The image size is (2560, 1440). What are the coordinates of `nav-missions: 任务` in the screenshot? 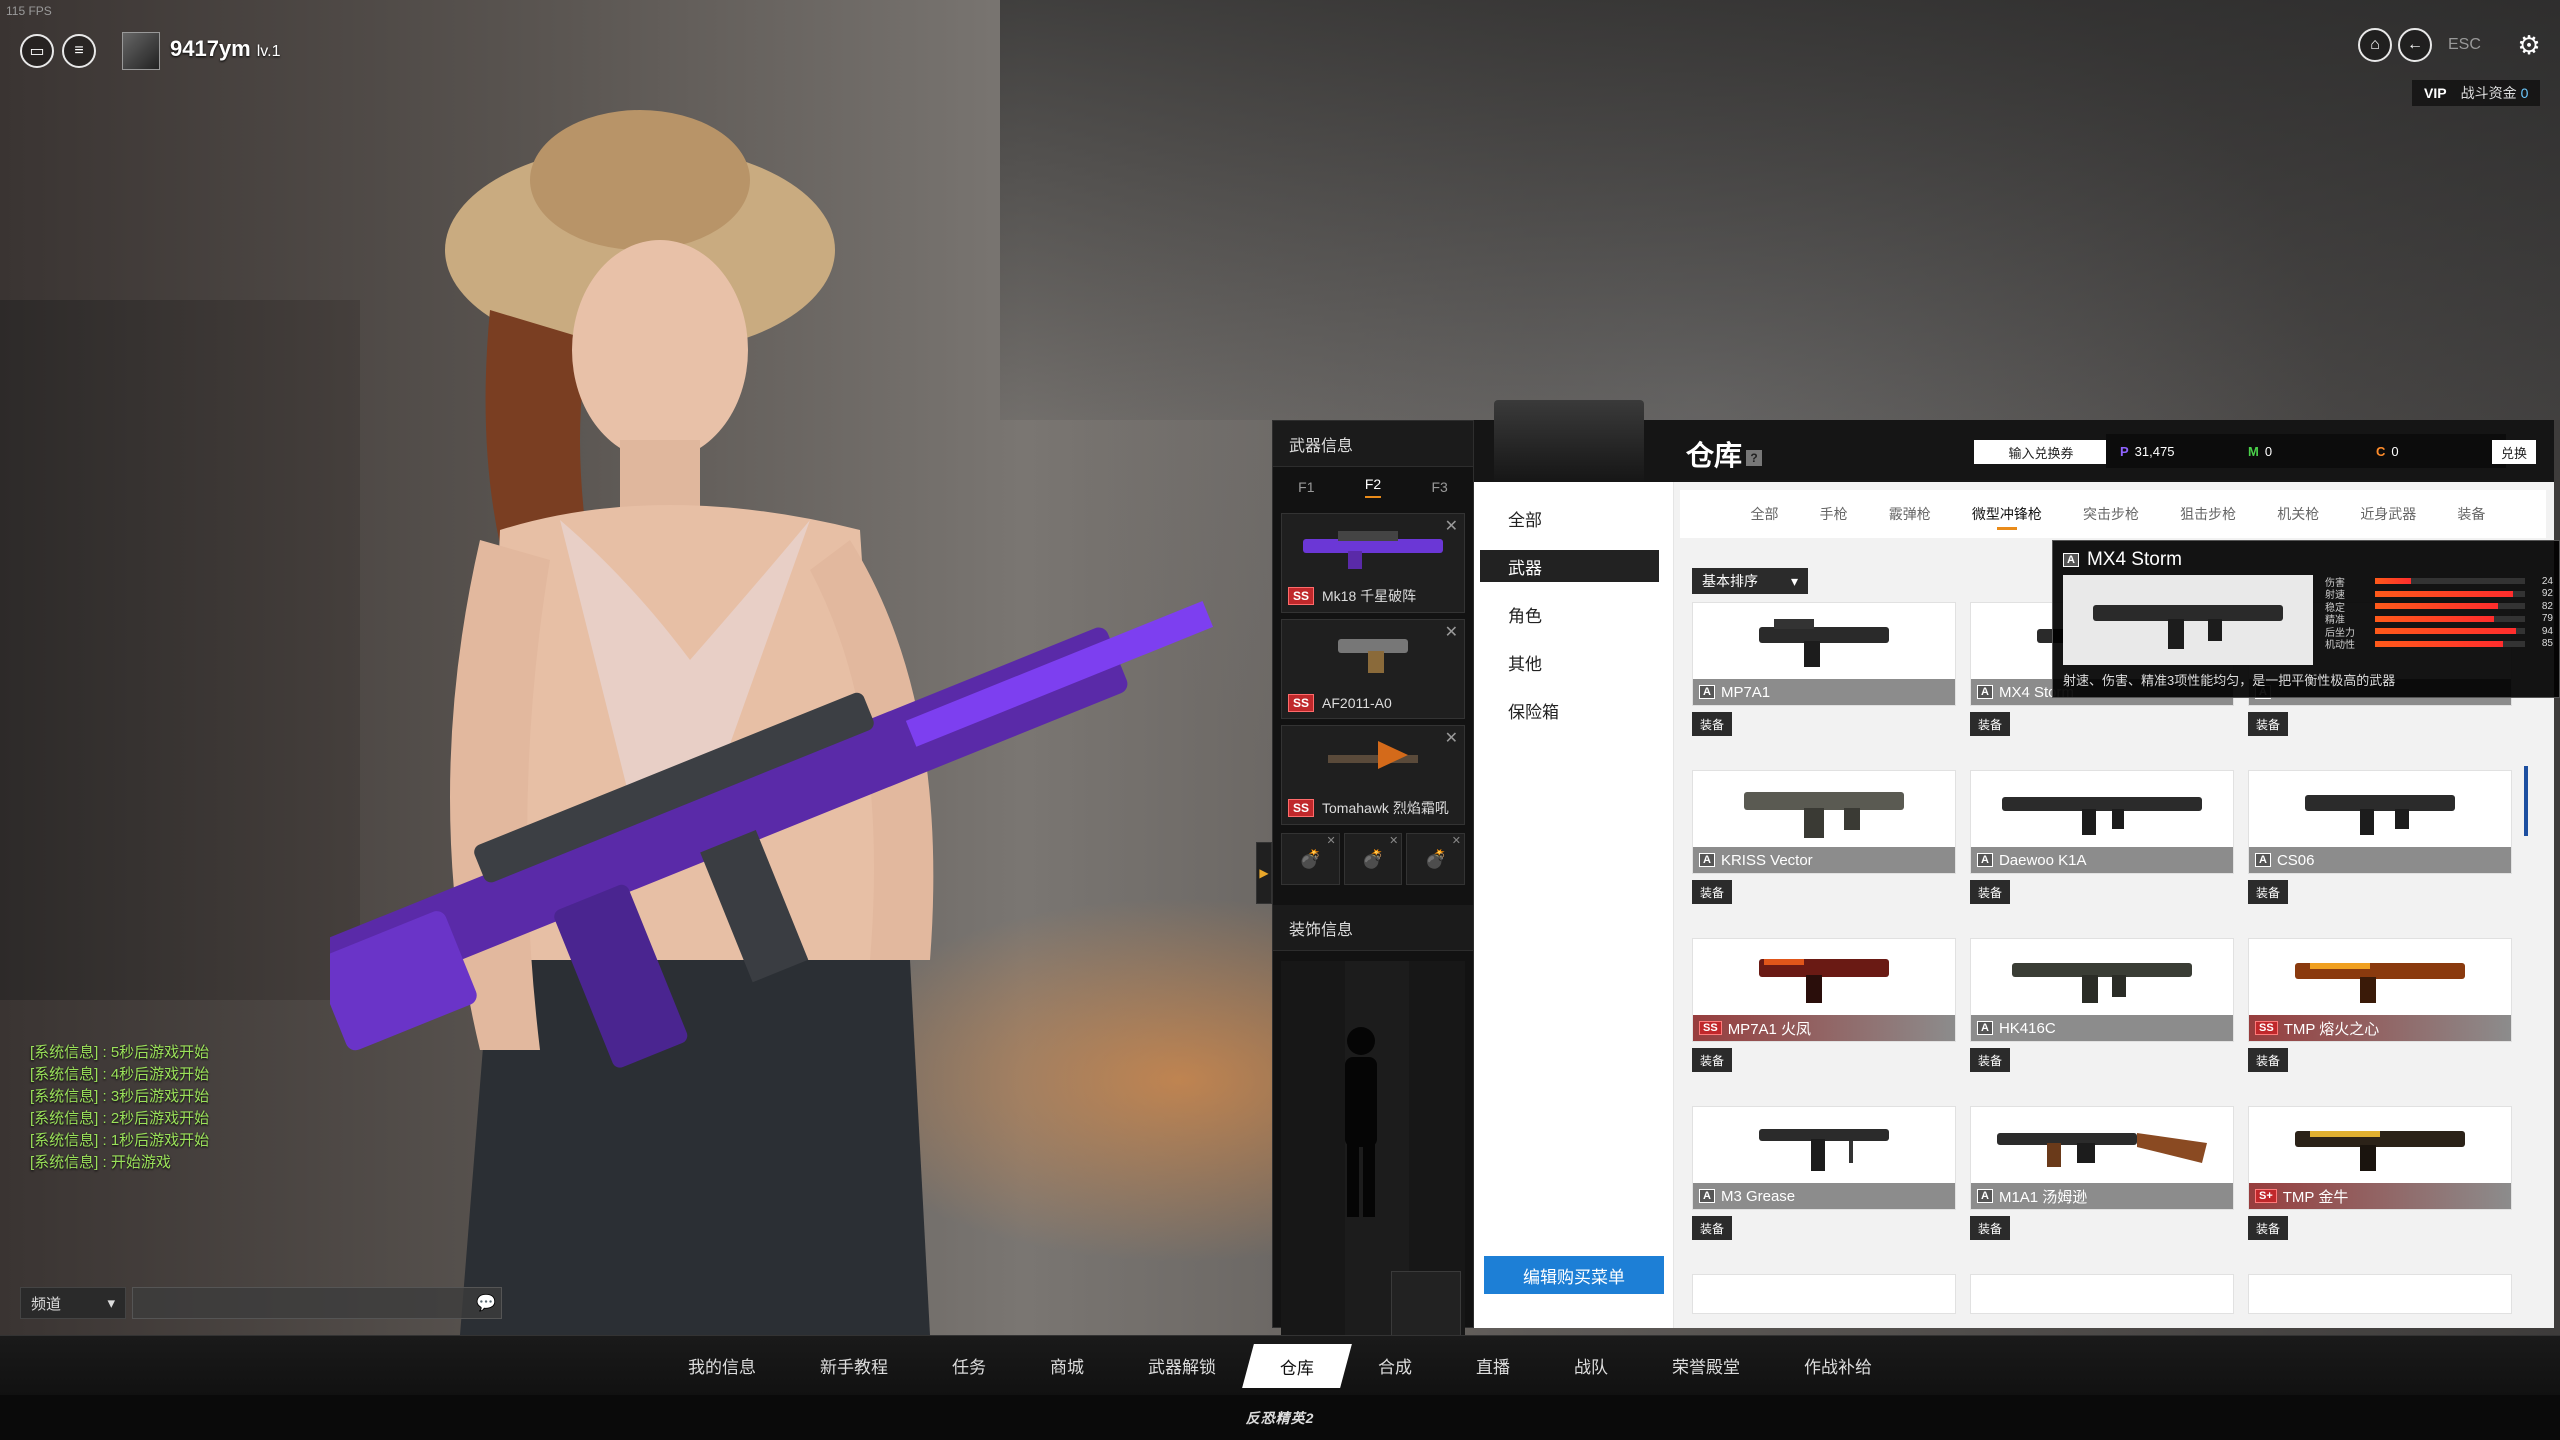 It's located at (969, 1366).